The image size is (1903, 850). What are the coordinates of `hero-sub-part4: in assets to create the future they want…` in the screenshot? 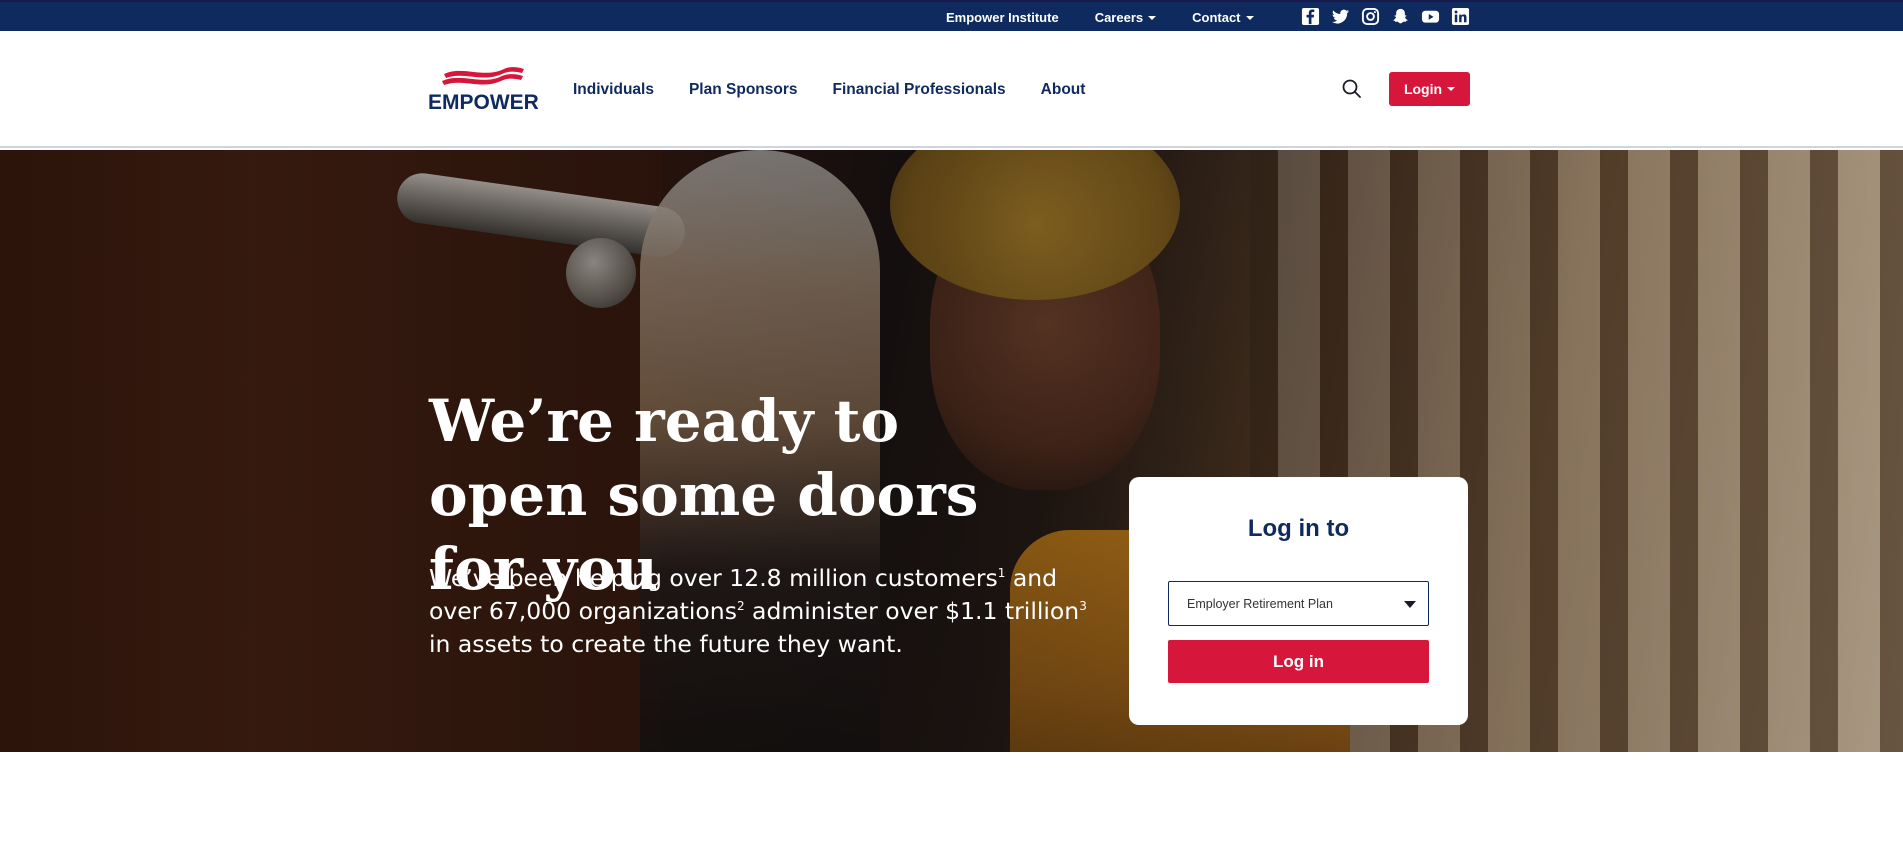 It's located at (666, 644).